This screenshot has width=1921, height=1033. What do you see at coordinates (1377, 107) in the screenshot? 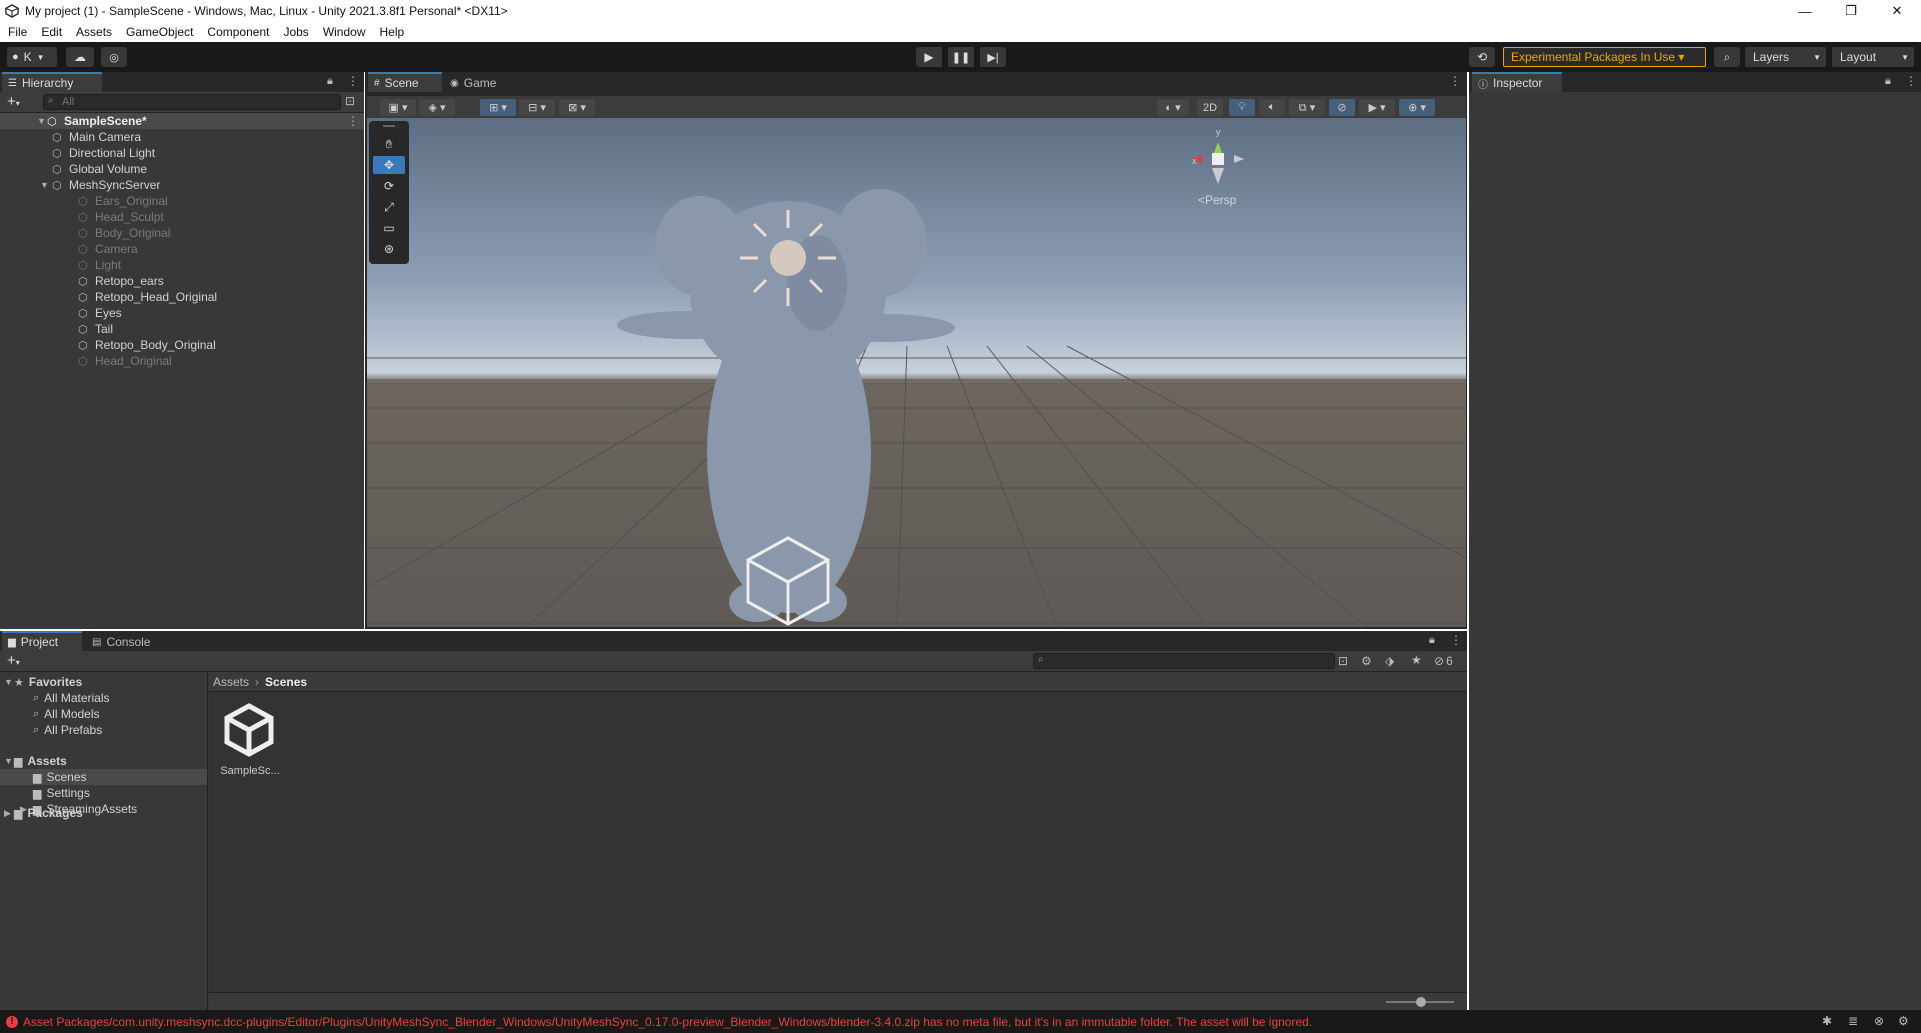
I see `camera-dropdown: ▶ ▾` at bounding box center [1377, 107].